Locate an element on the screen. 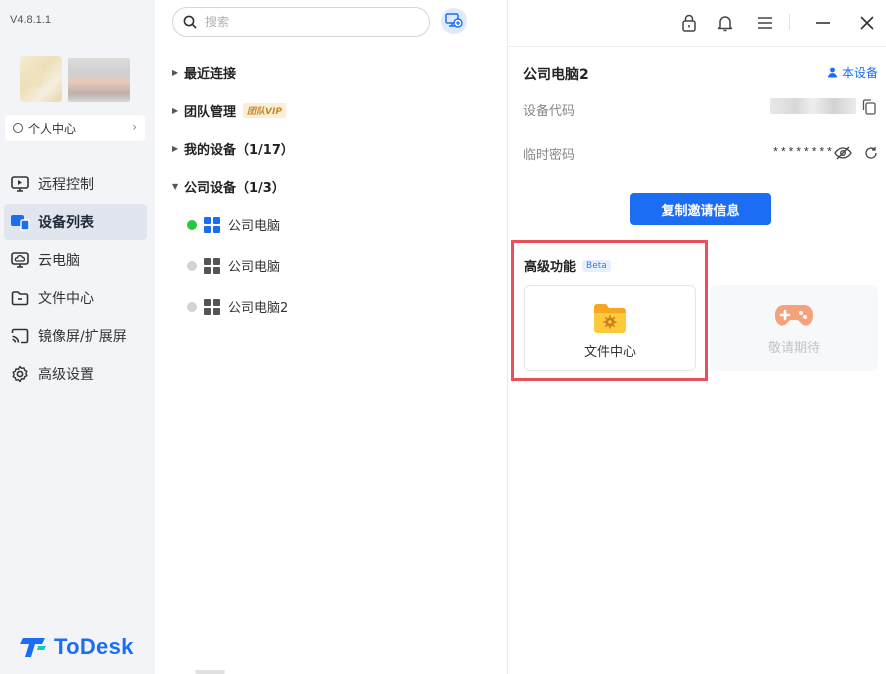 The image size is (886, 674). sidebar-item-file-center: 文件中心 is located at coordinates (75, 298).